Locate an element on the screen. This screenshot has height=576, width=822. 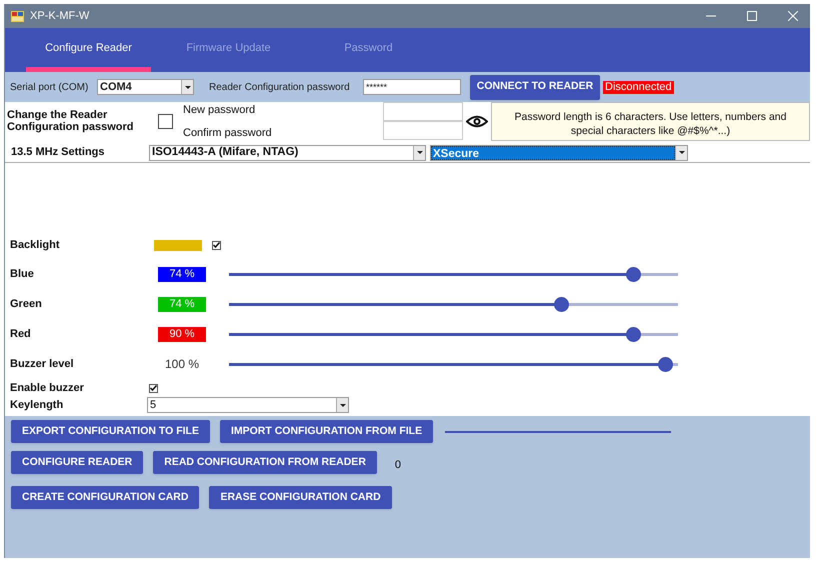
section-label: Change the Reader Configuration password is located at coordinates (70, 121).